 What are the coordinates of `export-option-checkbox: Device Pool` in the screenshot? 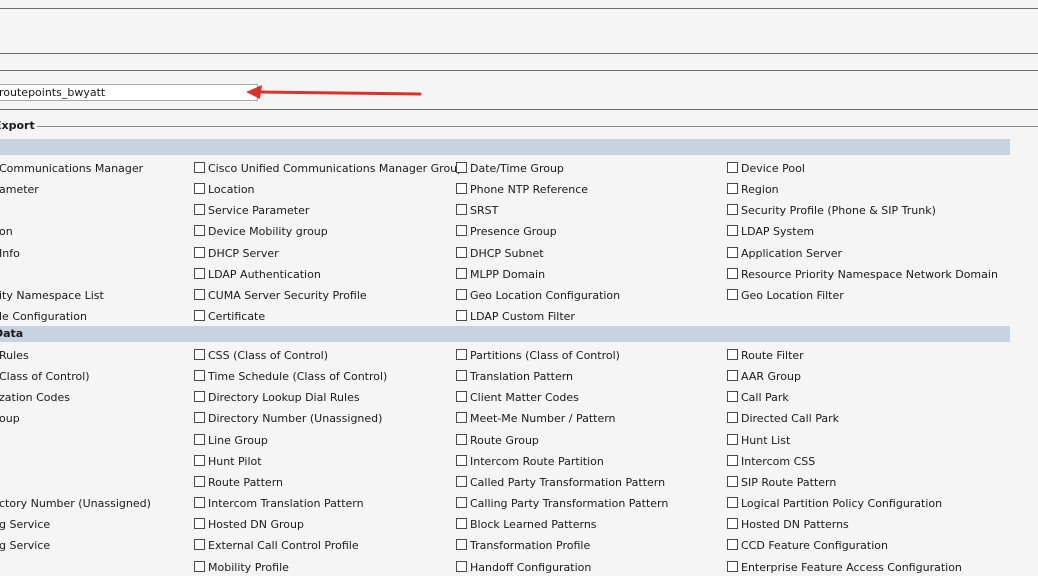 It's located at (766, 169).